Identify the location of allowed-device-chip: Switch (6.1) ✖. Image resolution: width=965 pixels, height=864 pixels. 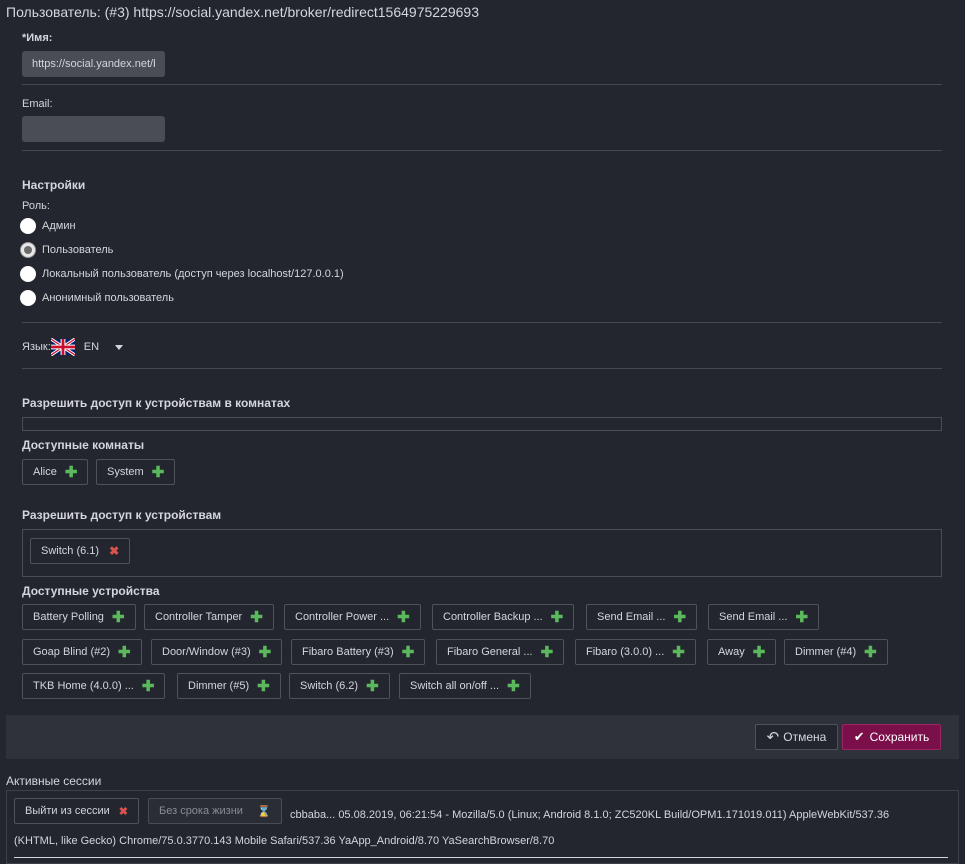
(80, 551).